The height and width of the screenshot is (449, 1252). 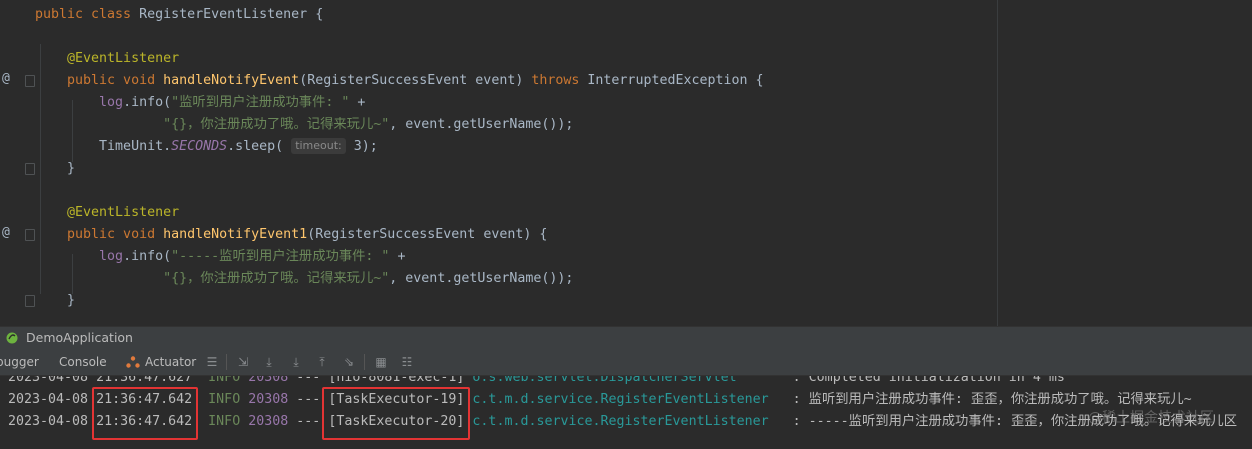 I want to click on tab-actuator: Actuator, so click(x=170, y=362).